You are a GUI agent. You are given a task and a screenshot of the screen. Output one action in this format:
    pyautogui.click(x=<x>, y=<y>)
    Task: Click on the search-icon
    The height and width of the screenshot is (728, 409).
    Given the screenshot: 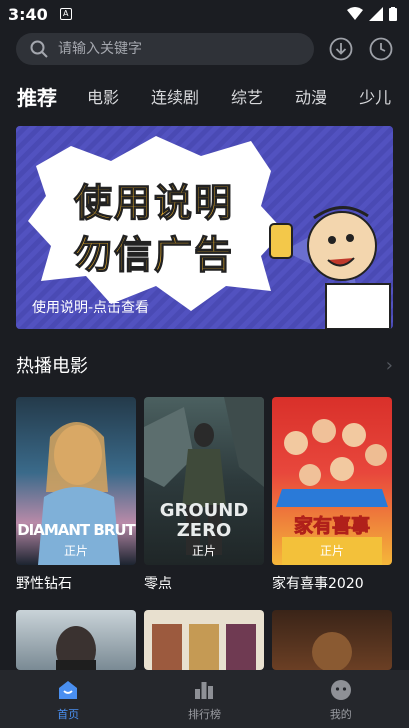 What is the action you would take?
    pyautogui.click(x=39, y=49)
    